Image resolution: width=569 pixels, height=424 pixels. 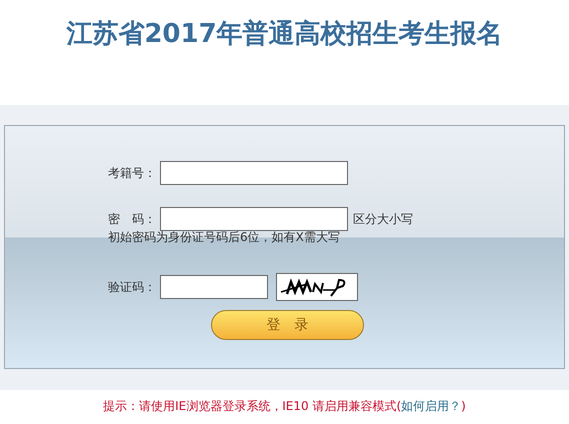 I want to click on field-note: 区分大小写, so click(x=383, y=219).